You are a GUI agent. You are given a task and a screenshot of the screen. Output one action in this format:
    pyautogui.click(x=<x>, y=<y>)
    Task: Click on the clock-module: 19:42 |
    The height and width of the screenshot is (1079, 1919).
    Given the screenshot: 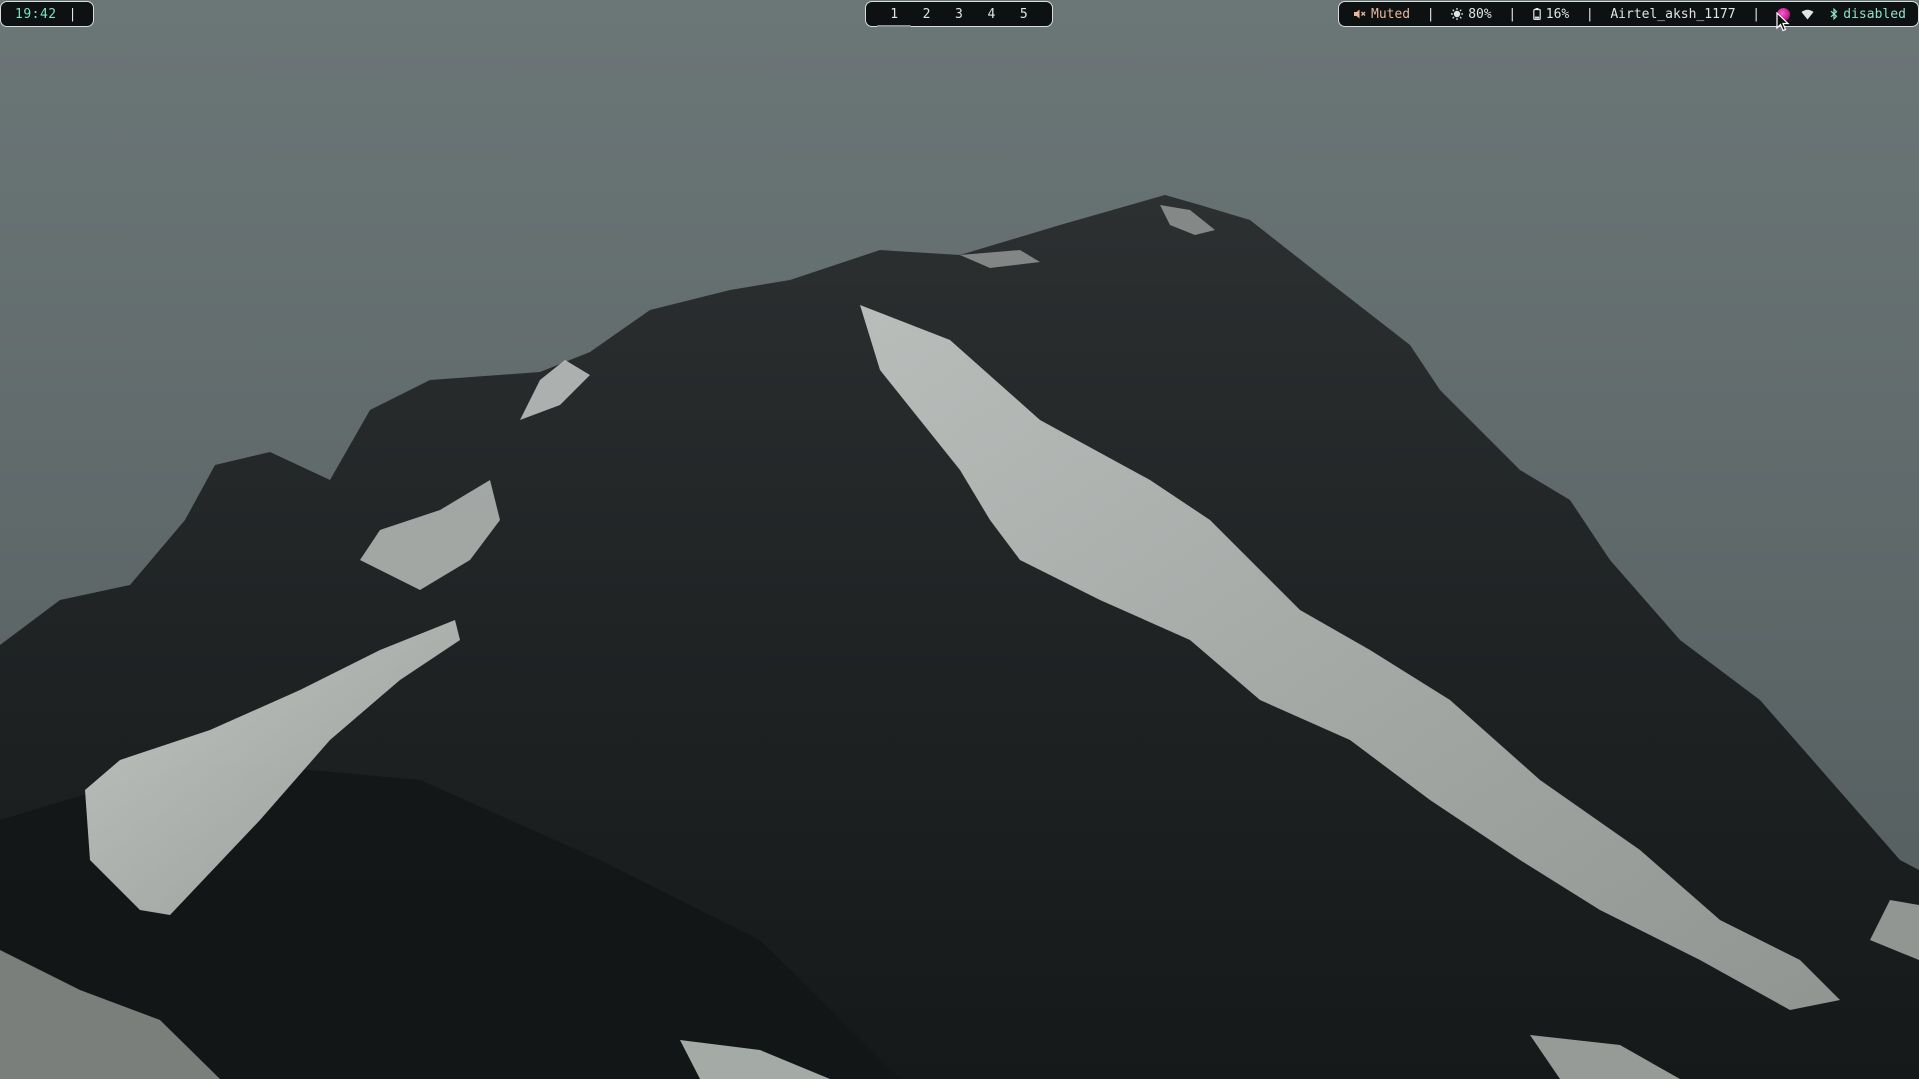 What is the action you would take?
    pyautogui.click(x=47, y=14)
    